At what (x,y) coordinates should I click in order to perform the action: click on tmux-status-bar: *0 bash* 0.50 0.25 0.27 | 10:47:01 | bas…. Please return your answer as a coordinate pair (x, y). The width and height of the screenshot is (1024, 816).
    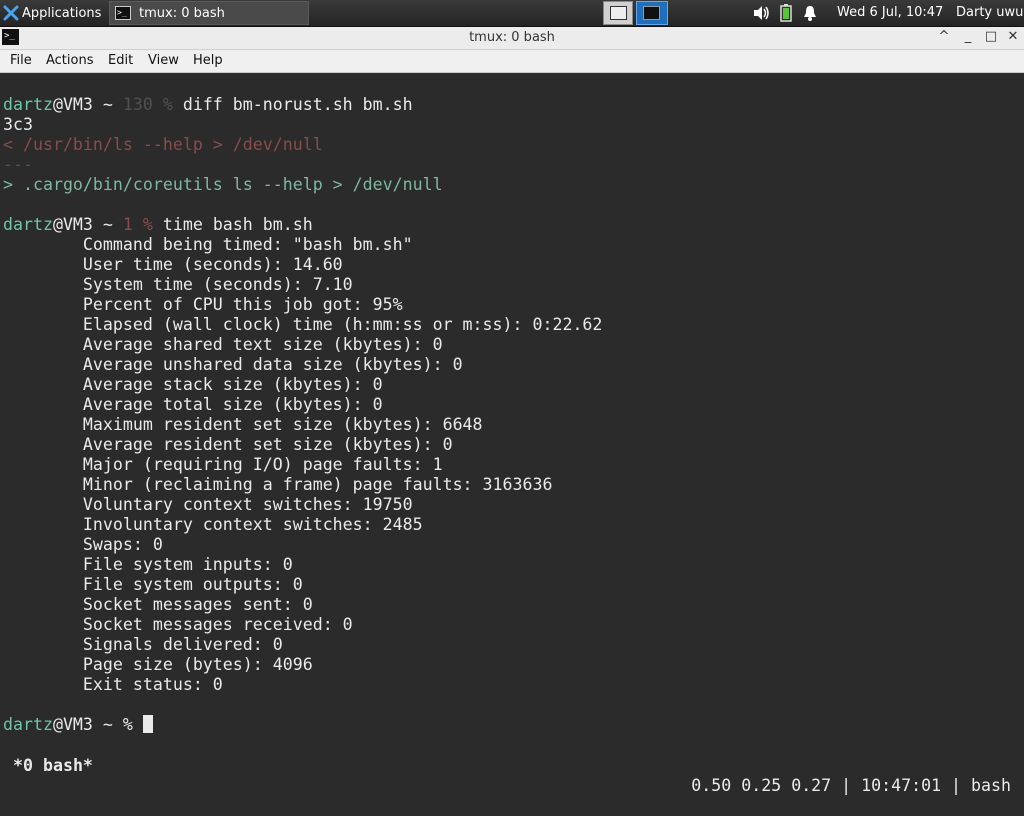
    Looking at the image, I should click on (512, 765).